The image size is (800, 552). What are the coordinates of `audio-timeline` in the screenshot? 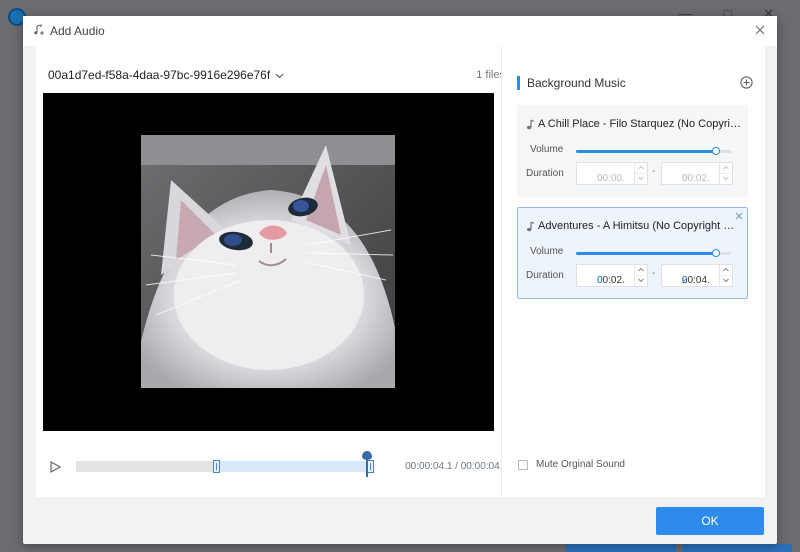 It's located at (225, 464).